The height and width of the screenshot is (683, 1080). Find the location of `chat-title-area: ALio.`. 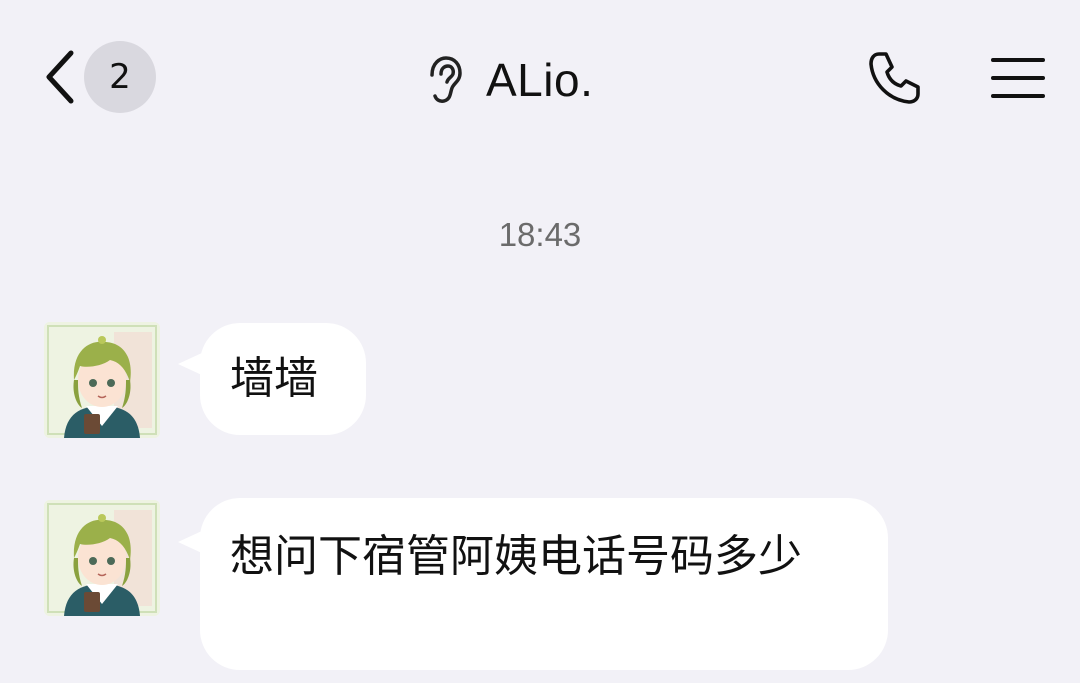

chat-title-area: ALio. is located at coordinates (506, 80).